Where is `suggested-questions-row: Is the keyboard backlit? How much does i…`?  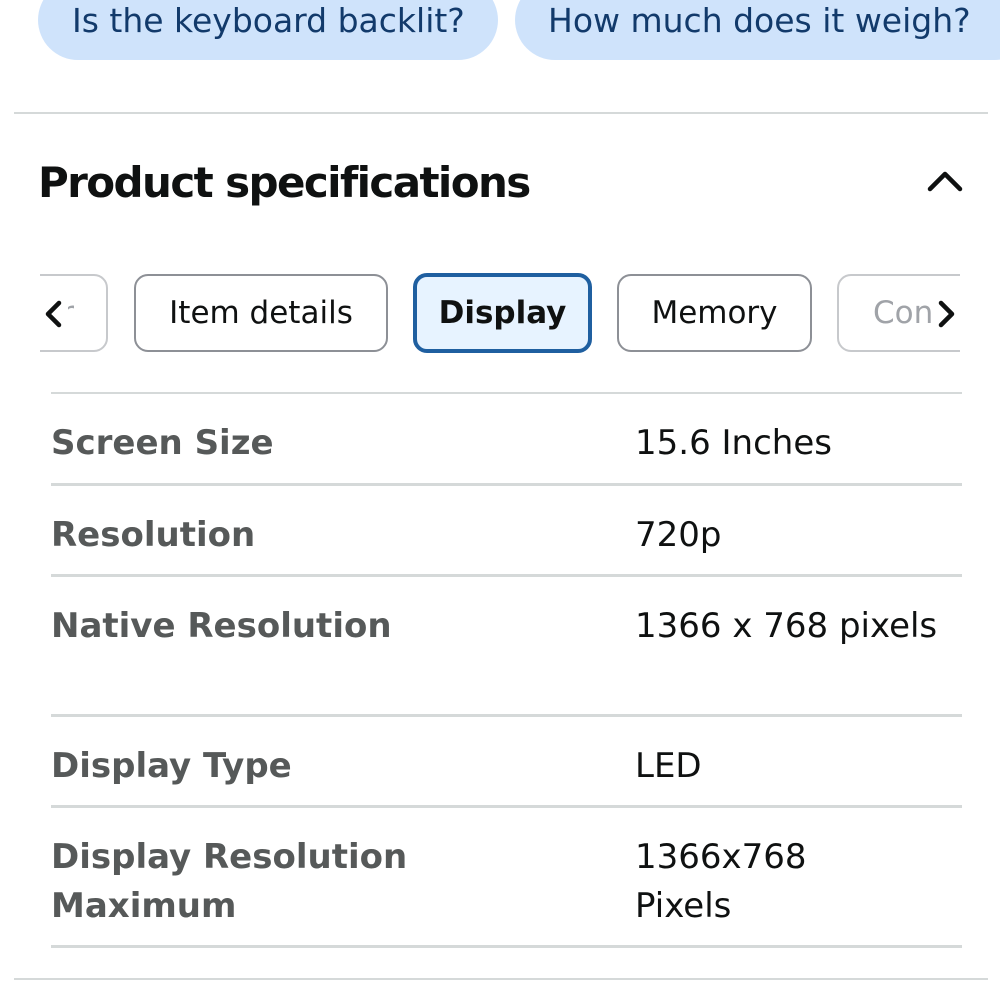 suggested-questions-row: Is the keyboard backlit? How much does i… is located at coordinates (519, 30).